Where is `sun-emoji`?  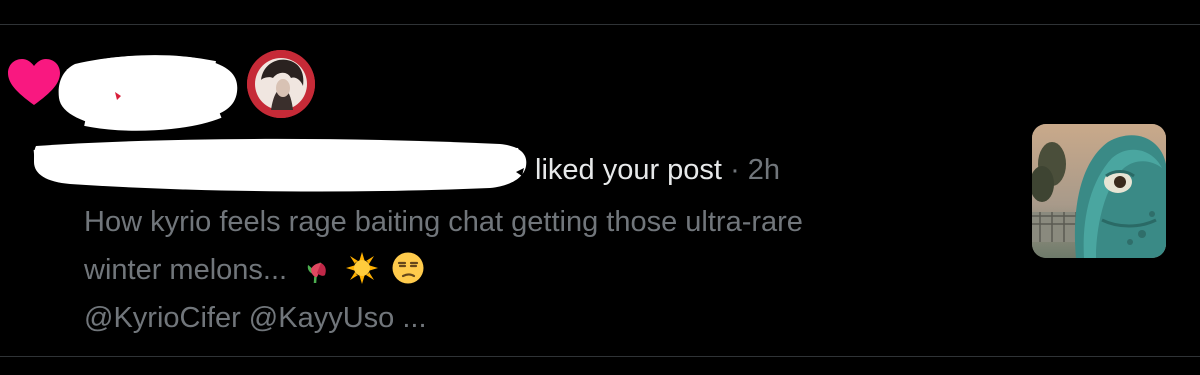
sun-emoji is located at coordinates (362, 268).